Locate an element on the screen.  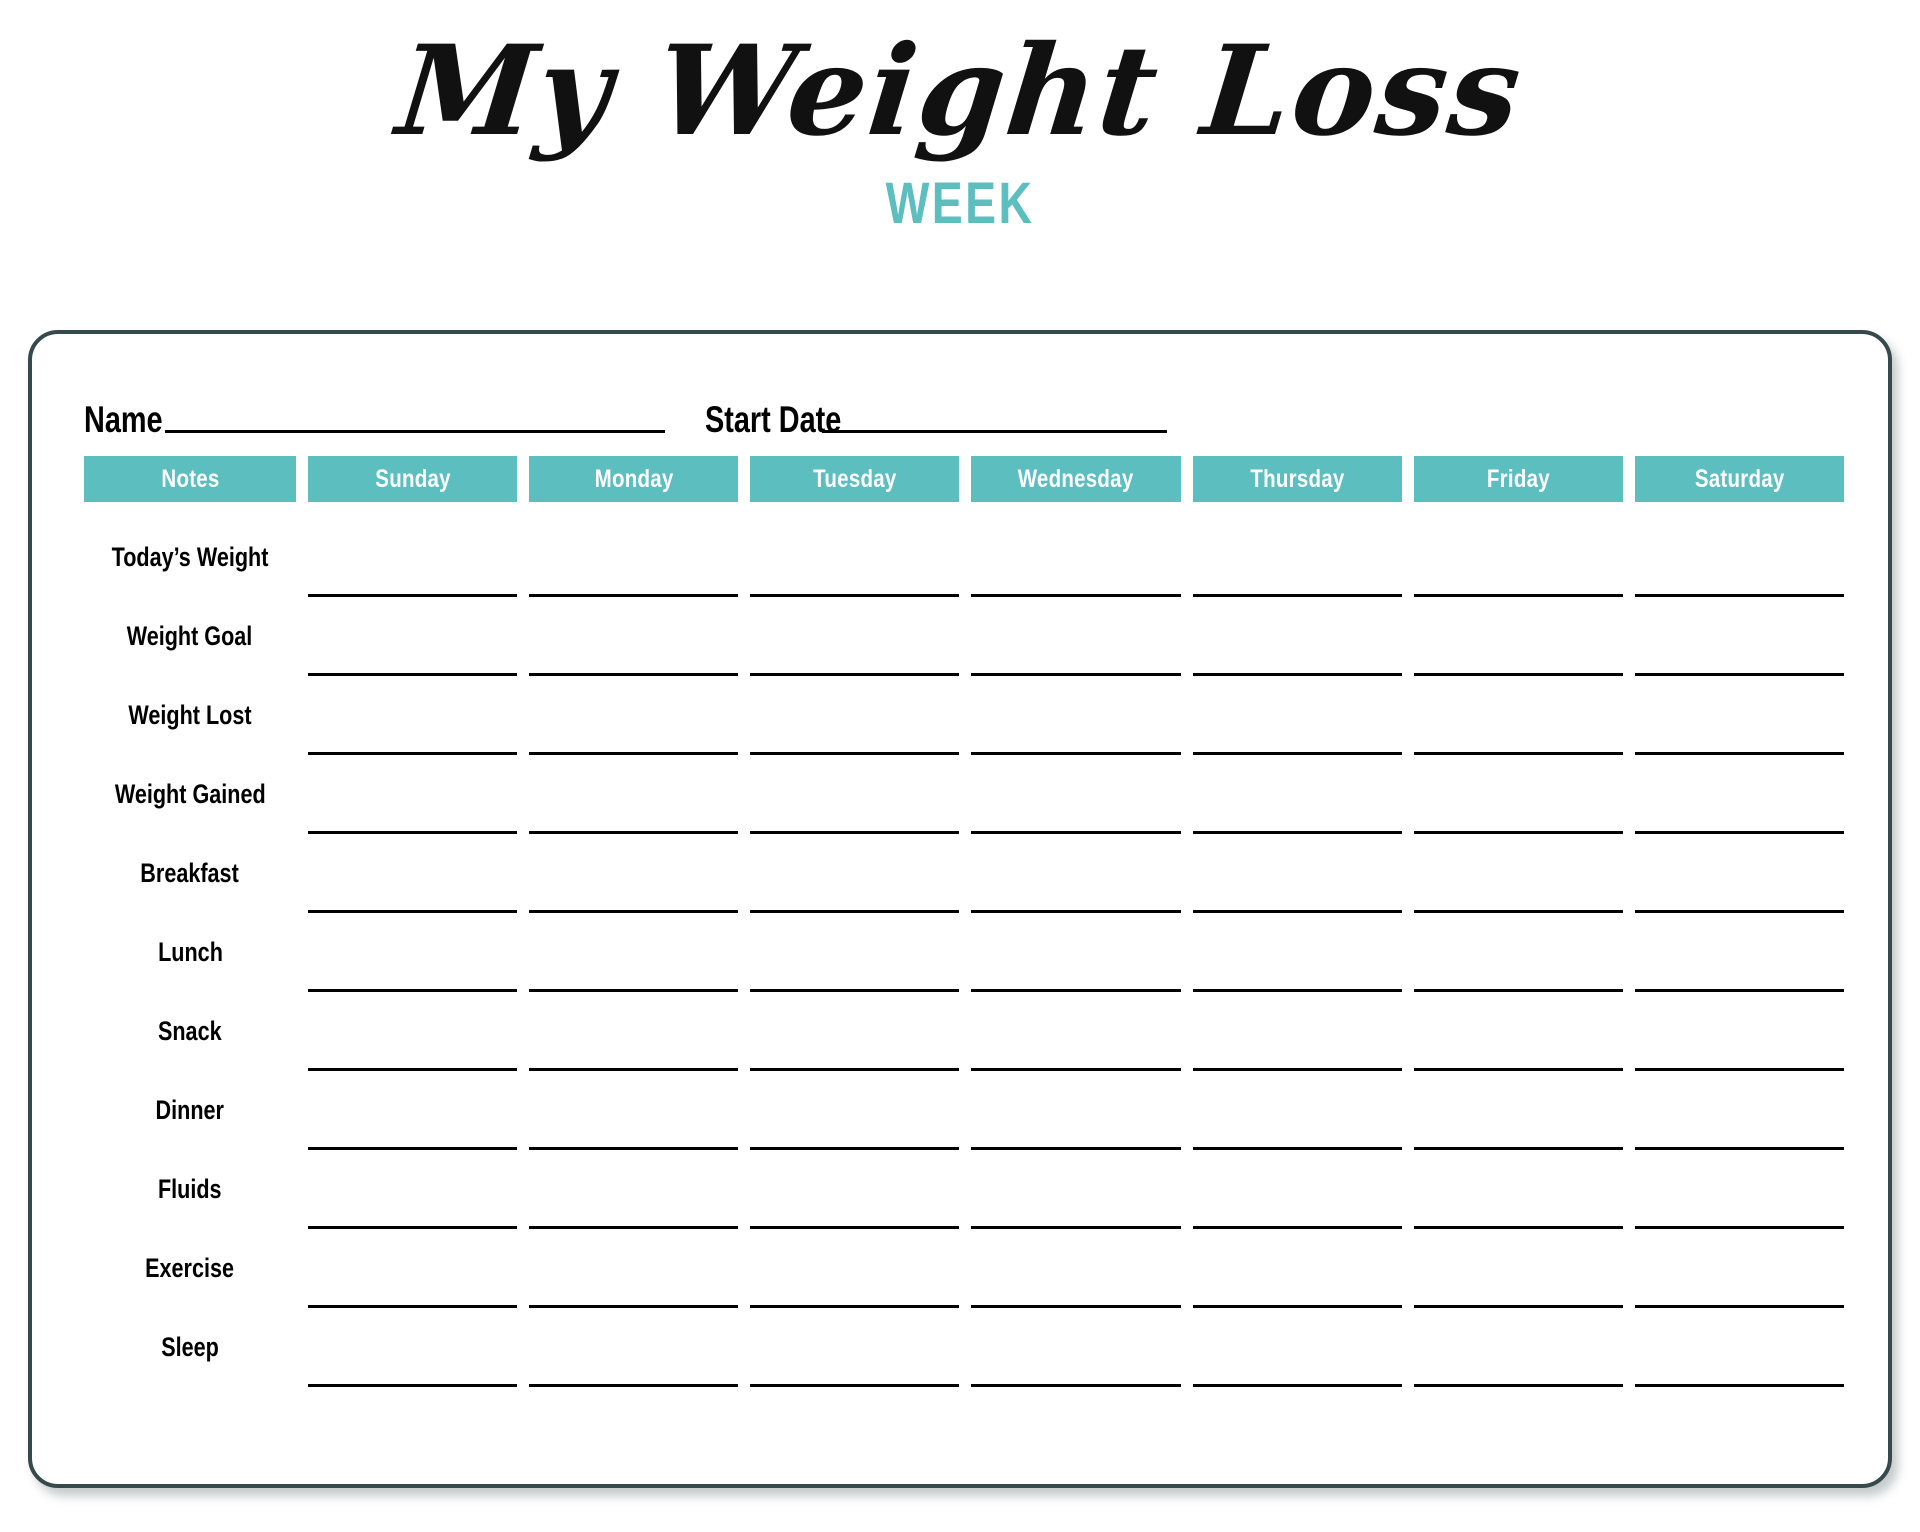
column-header-monday: Monday is located at coordinates (634, 479).